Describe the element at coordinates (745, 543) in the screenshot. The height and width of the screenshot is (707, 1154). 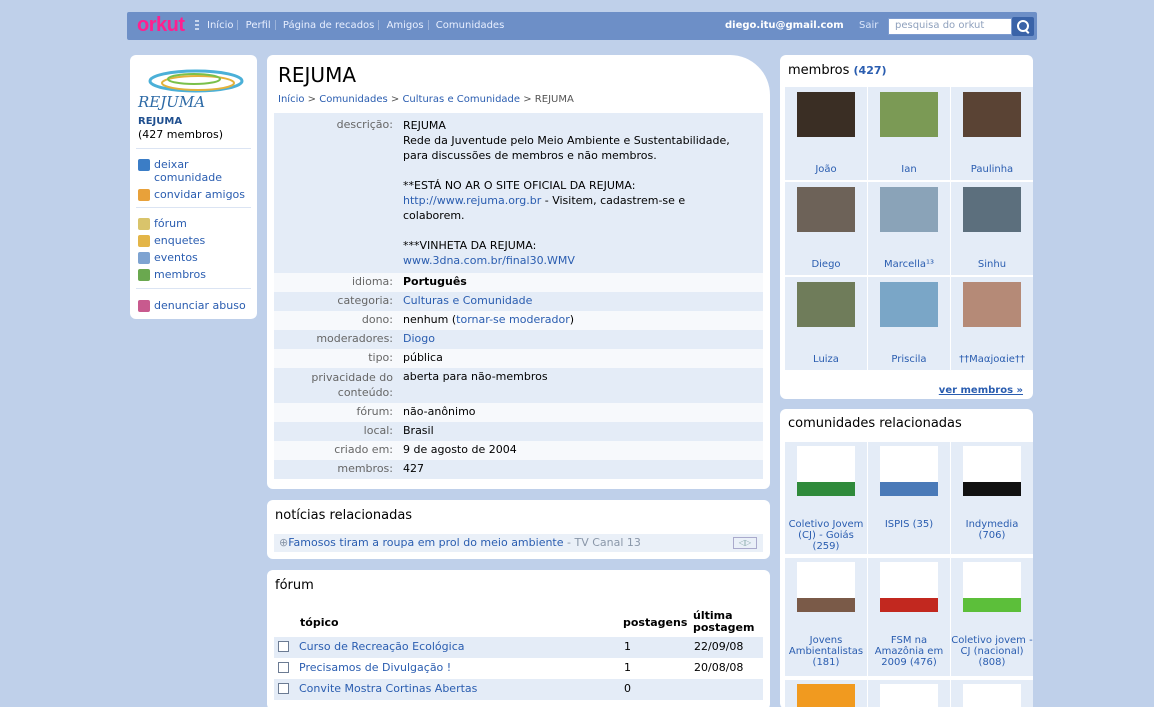
I see `news-pager-arrows: ◁▷` at that location.